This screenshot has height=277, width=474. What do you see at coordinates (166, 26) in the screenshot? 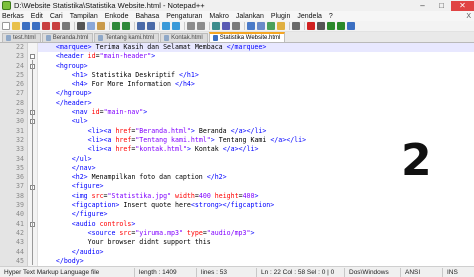
I see `zoom-in-icon` at bounding box center [166, 26].